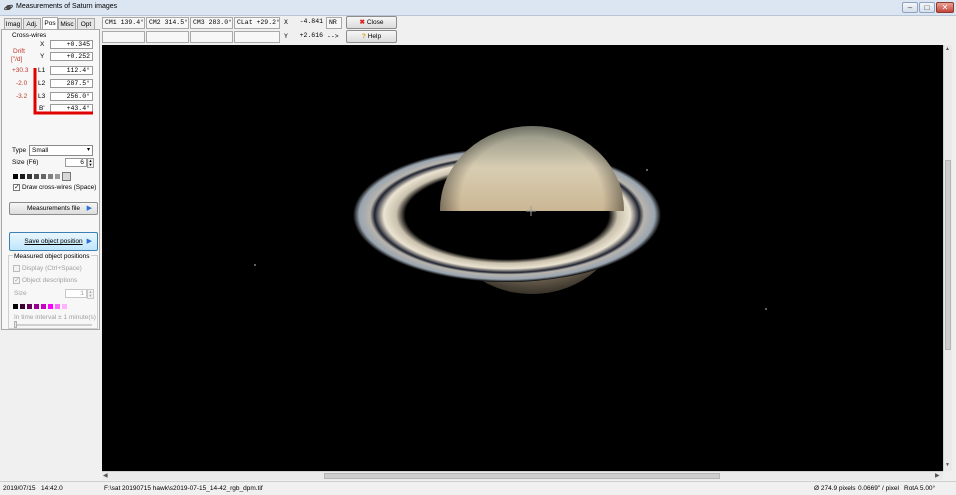 This screenshot has height=495, width=956. Describe the element at coordinates (947, 49) in the screenshot. I see `scroll-arrow-icon: ▲` at that location.